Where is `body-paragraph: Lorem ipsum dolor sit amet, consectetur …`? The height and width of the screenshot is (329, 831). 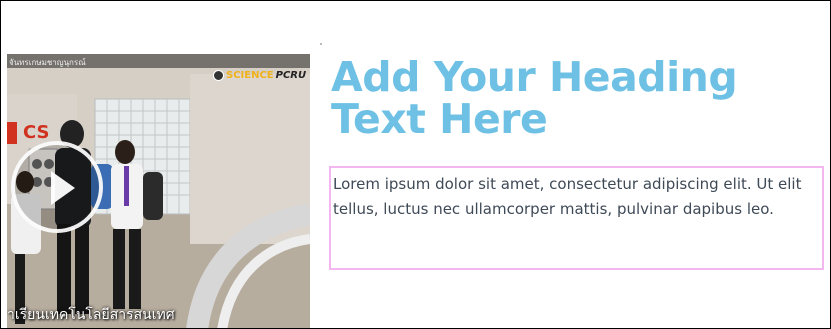
body-paragraph: Lorem ipsum dolor sit amet, consectetur … is located at coordinates (567, 196).